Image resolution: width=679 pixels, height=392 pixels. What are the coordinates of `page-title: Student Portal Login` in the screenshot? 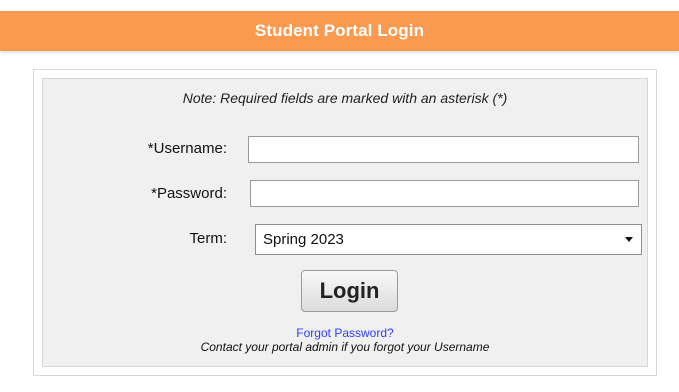 It's located at (339, 30).